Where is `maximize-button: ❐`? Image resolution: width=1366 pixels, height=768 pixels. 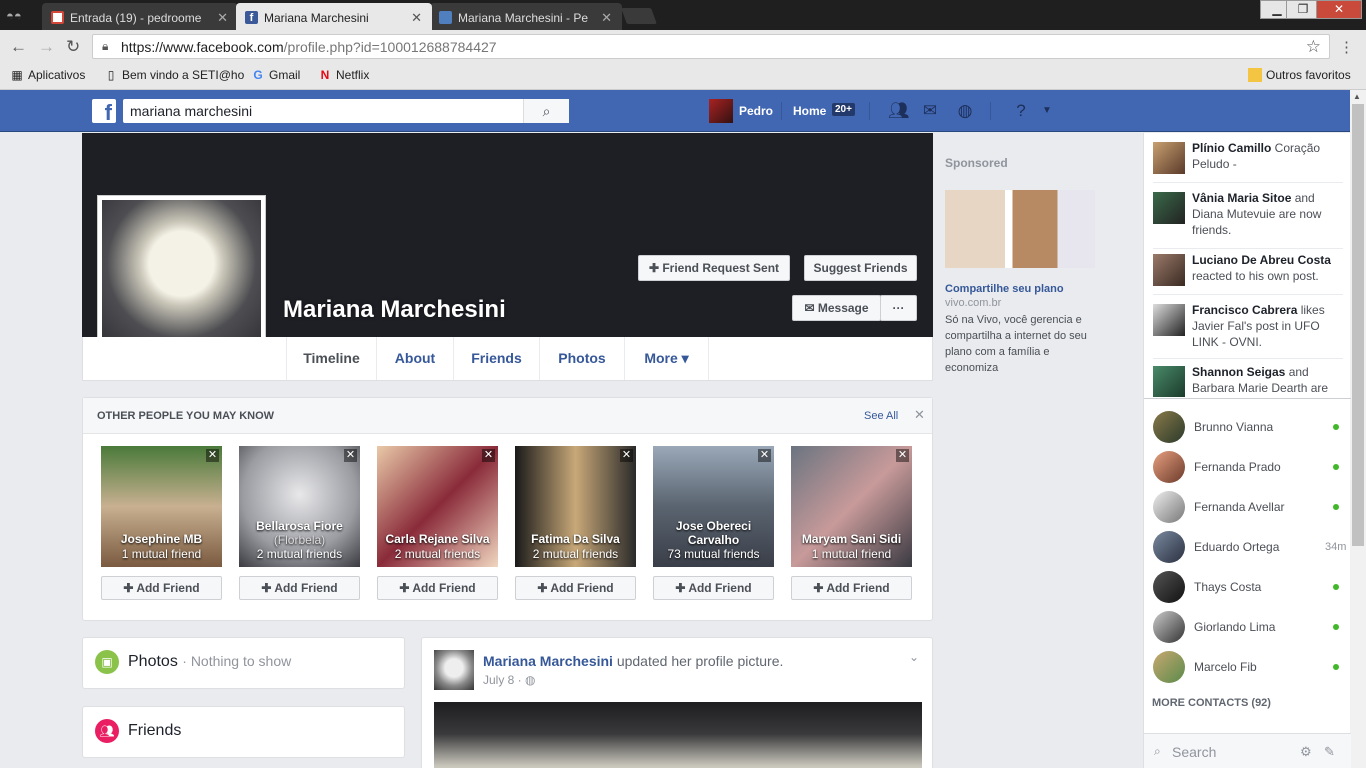
maximize-button: ❐ is located at coordinates (1303, 9).